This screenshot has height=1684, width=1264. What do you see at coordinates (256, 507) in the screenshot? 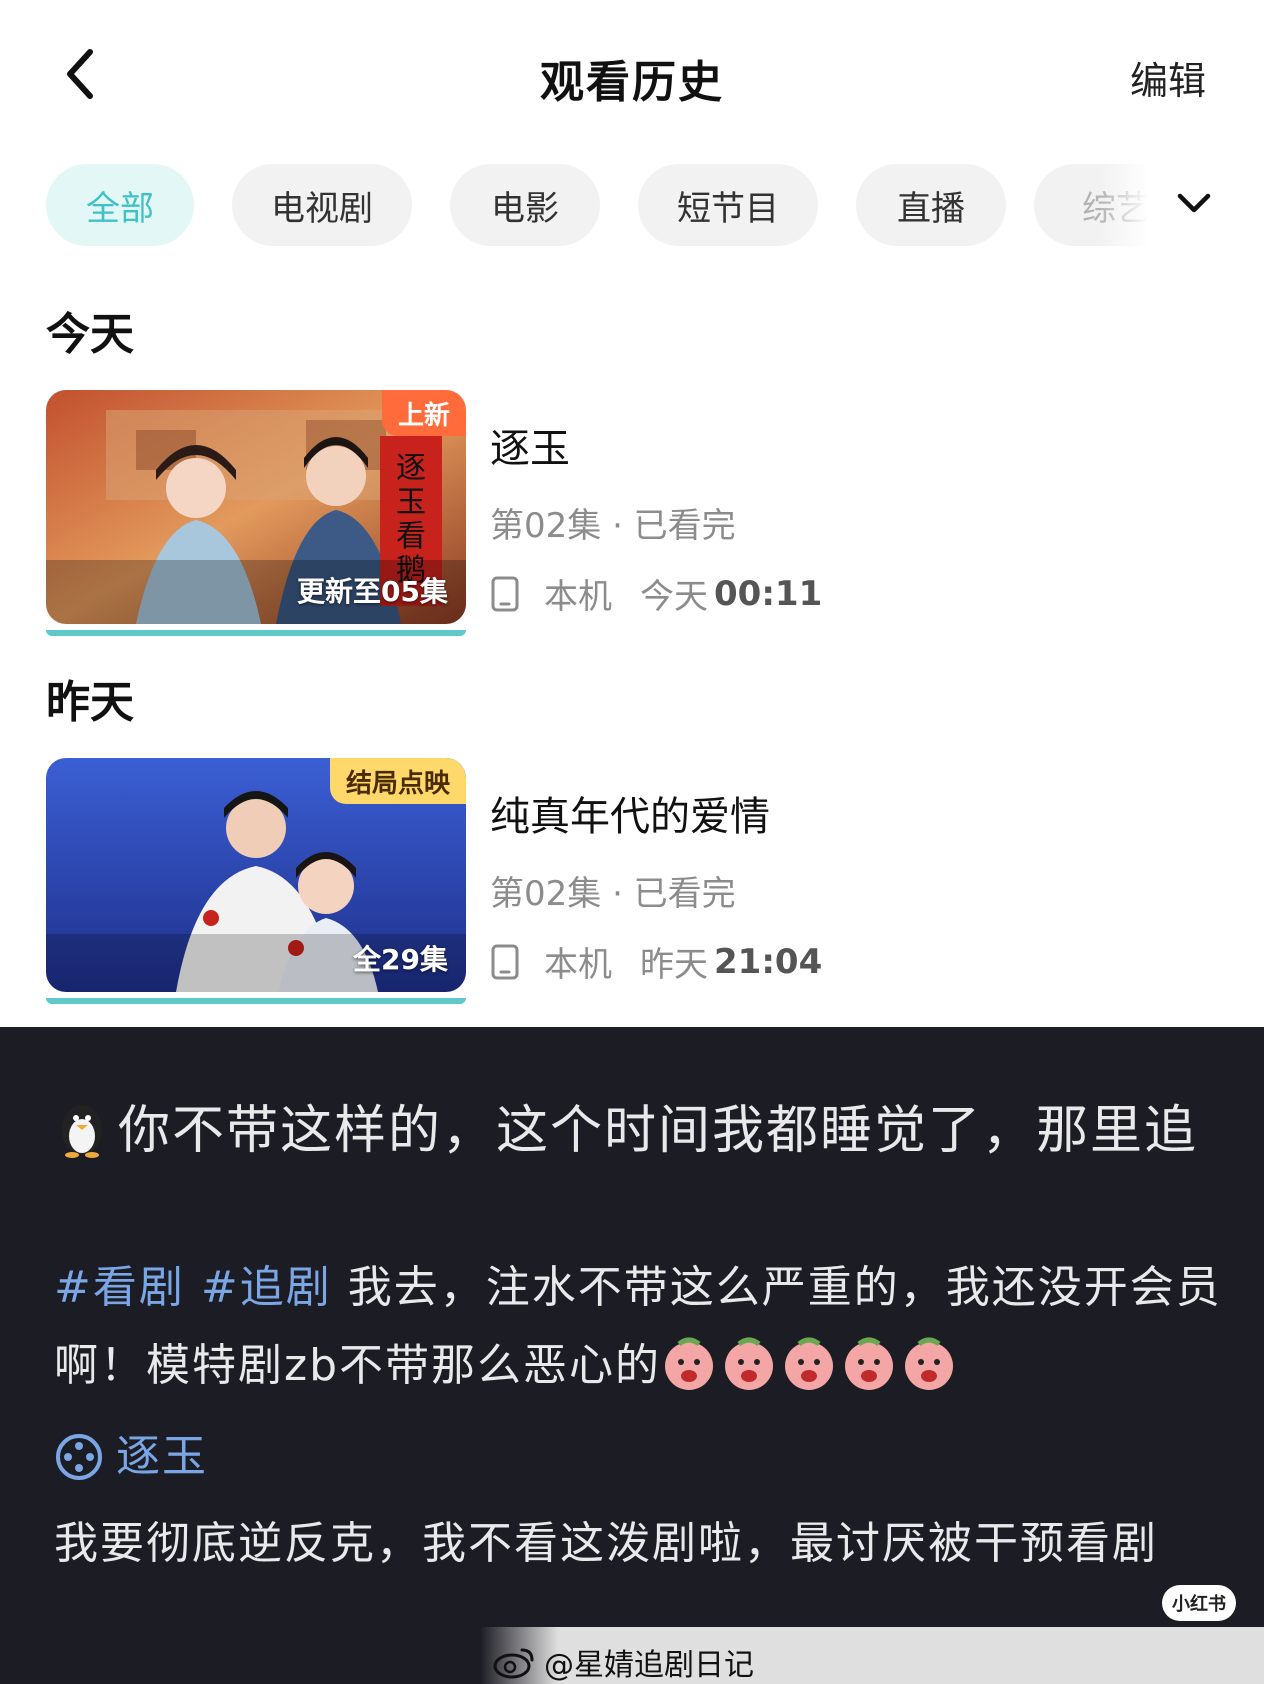
I see `poster-thumbnail: 逐 玉 看 鹅 上新 更新至05集` at bounding box center [256, 507].